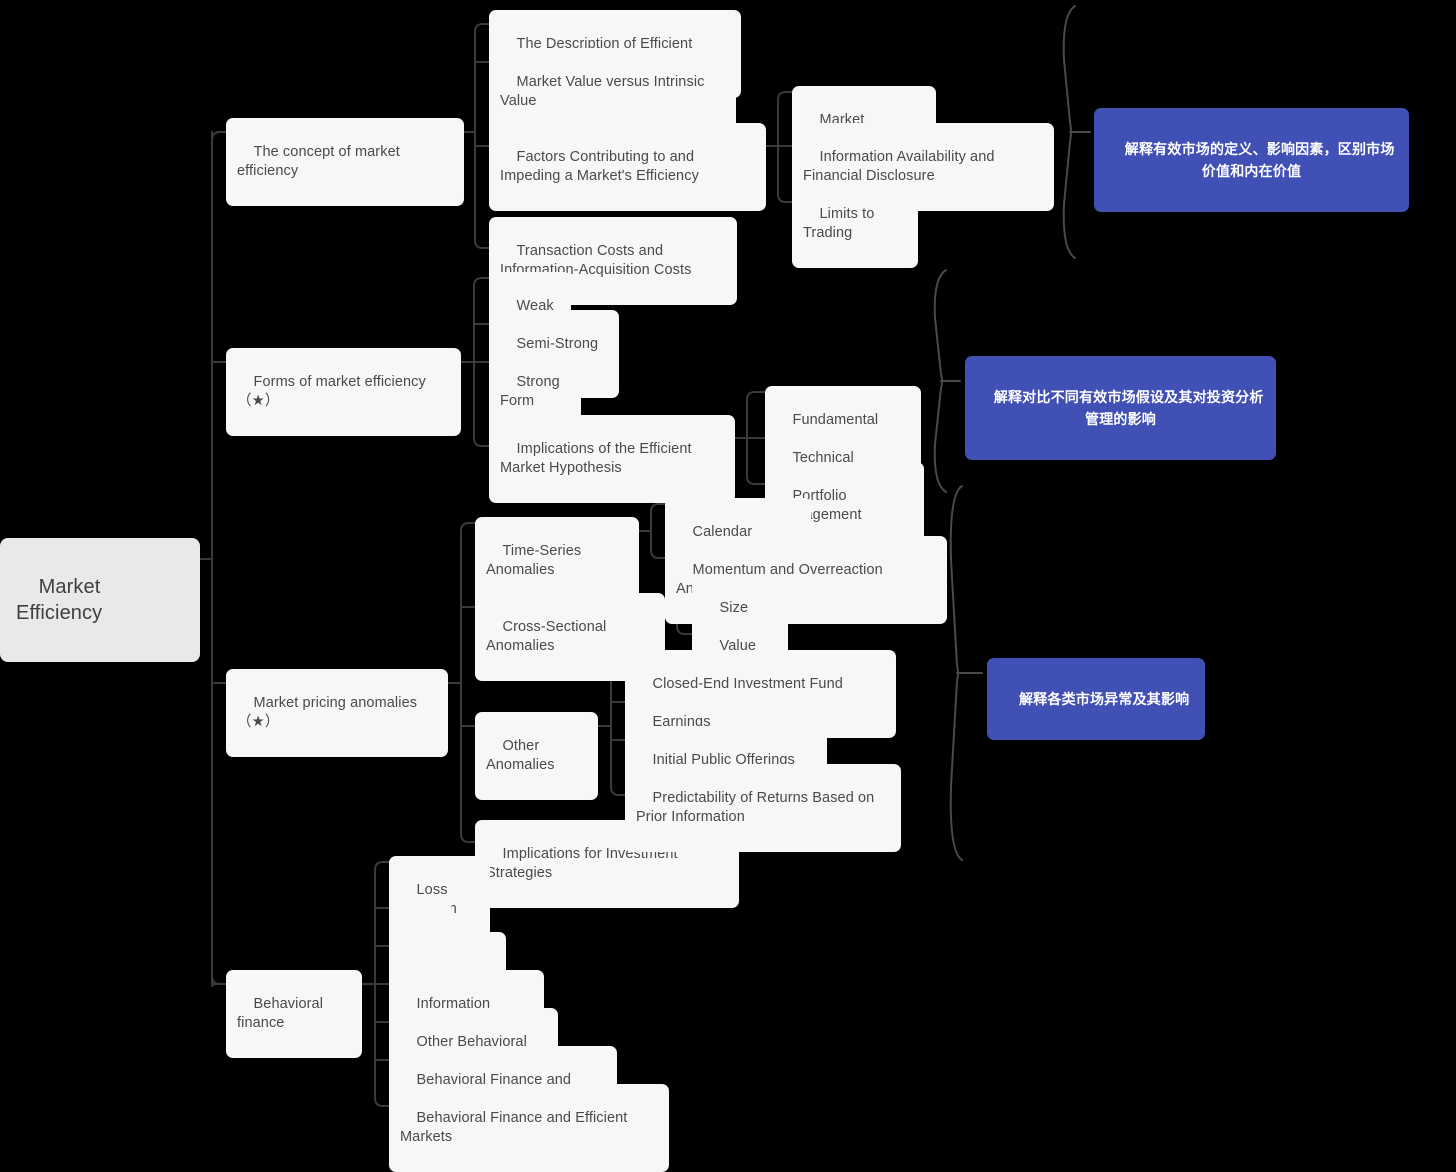 The height and width of the screenshot is (1172, 1456). I want to click on summary-note-label: 解释各类市场异常及其影响, so click(1104, 699).